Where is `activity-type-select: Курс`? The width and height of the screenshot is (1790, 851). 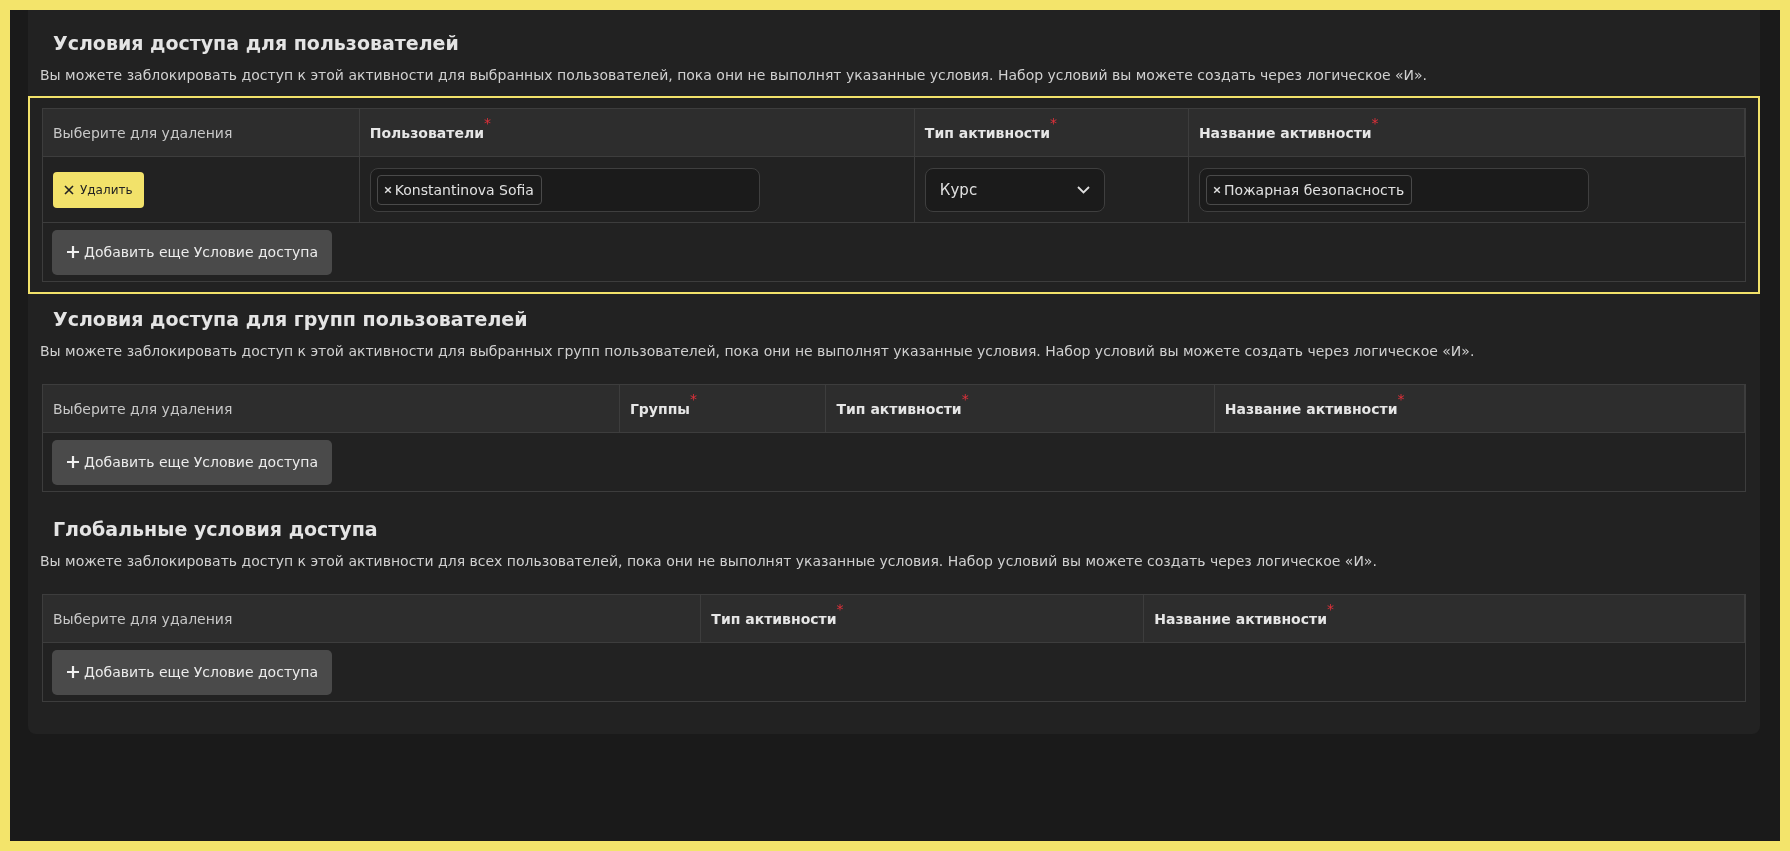 activity-type-select: Курс is located at coordinates (1014, 189).